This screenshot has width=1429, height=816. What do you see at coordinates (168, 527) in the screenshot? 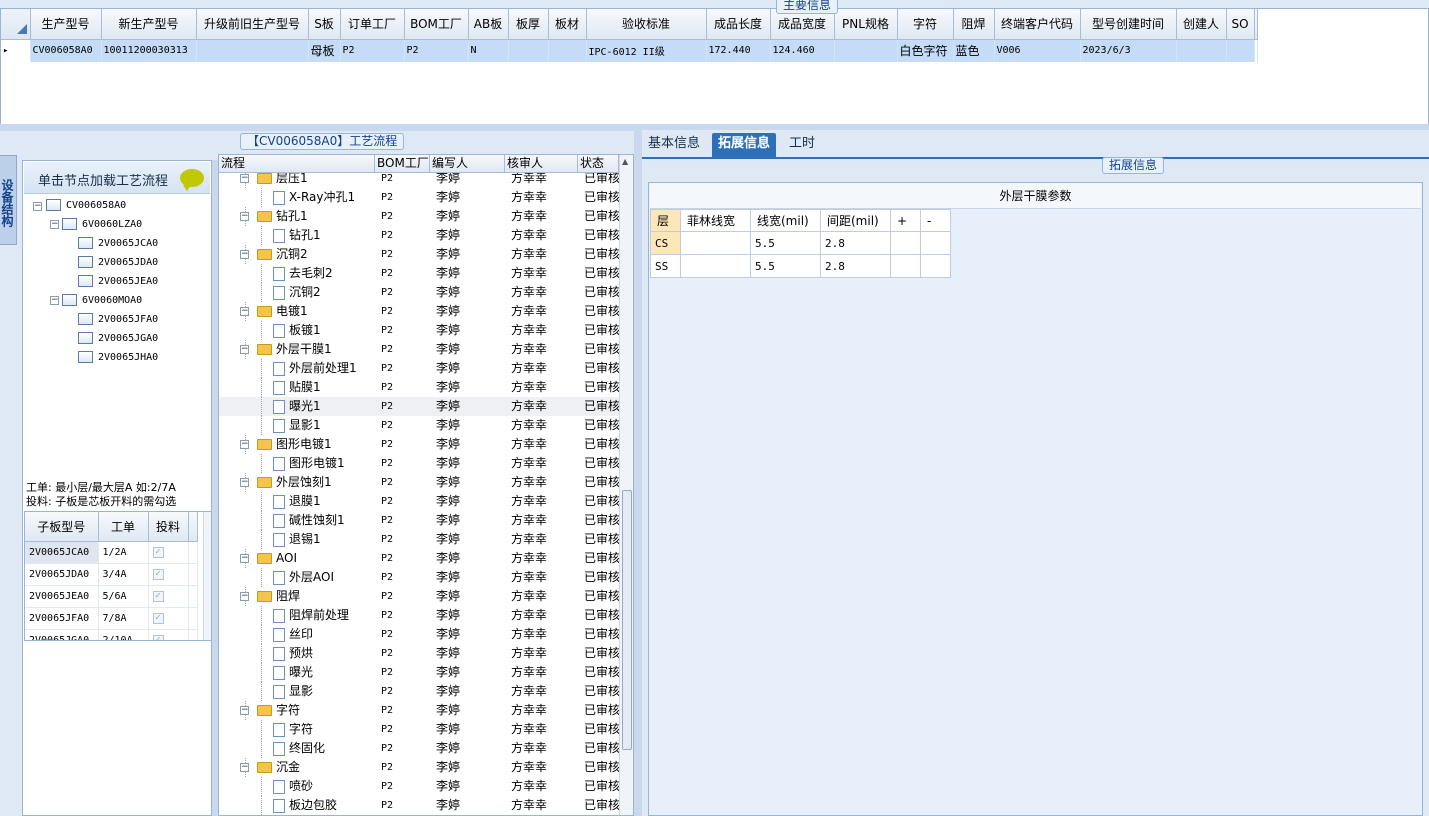
I see `sub-column-header: 投料` at bounding box center [168, 527].